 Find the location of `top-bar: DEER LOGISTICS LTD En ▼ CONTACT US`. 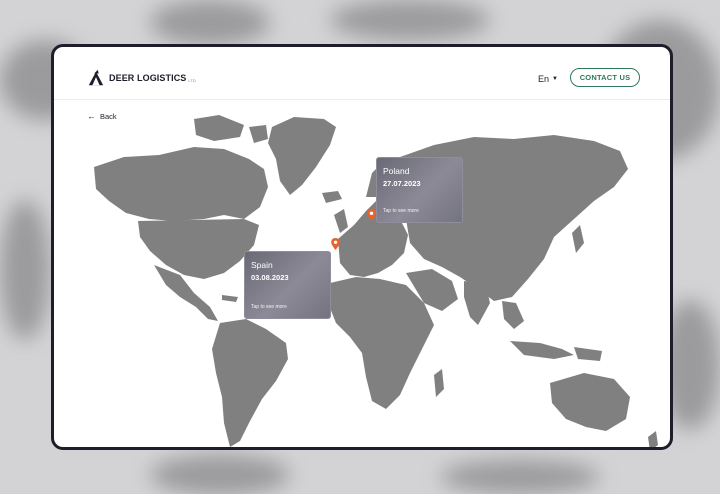

top-bar: DEER LOGISTICS LTD En ▼ CONTACT US is located at coordinates (362, 73).